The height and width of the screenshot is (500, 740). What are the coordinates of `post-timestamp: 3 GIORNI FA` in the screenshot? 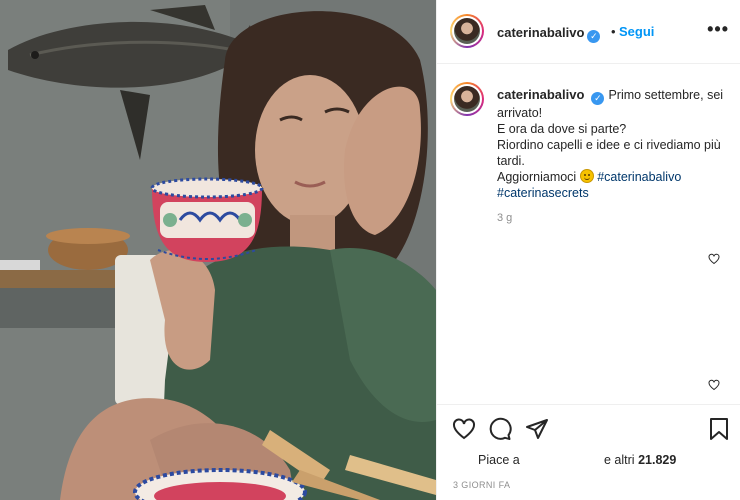 It's located at (481, 485).